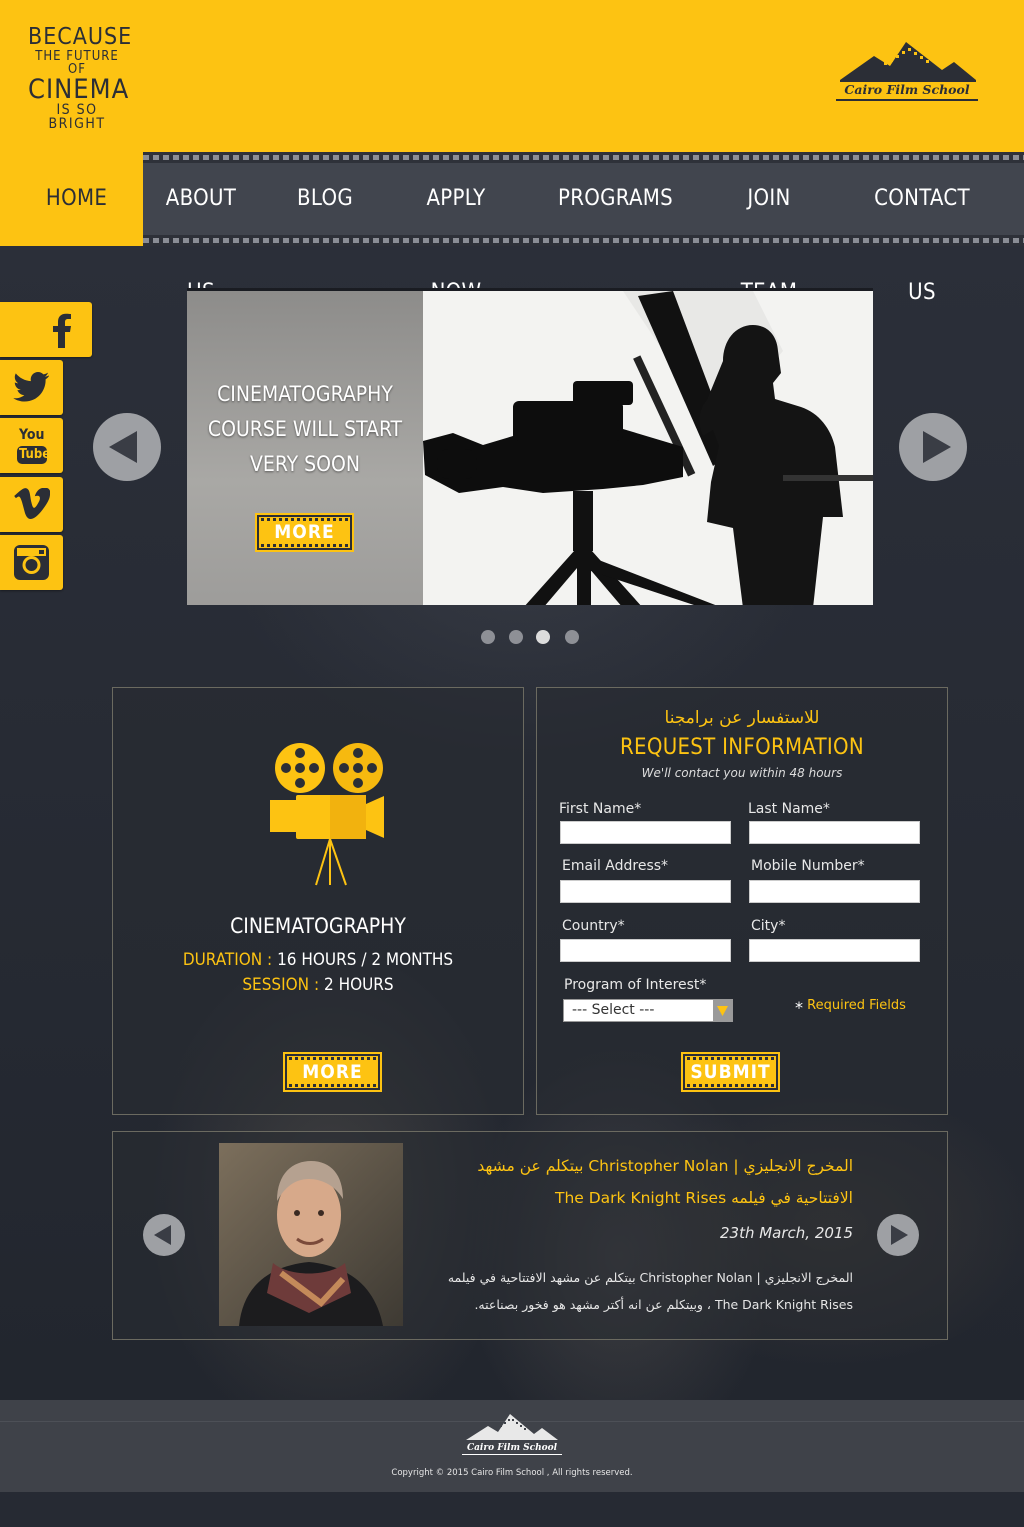  I want to click on course-session: SESSION : 2 HOURS, so click(318, 985).